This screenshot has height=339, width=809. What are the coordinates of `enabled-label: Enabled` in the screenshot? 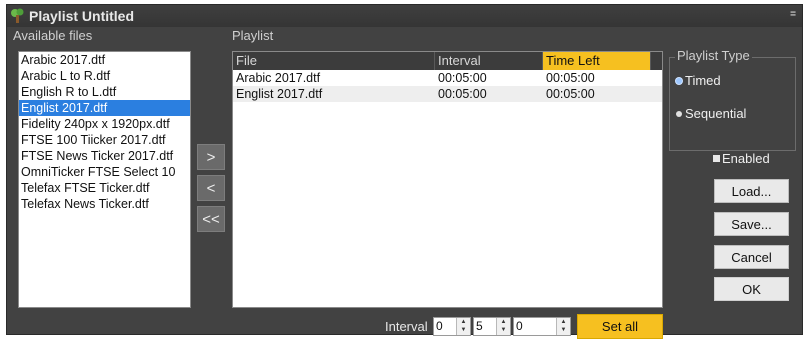 It's located at (746, 158).